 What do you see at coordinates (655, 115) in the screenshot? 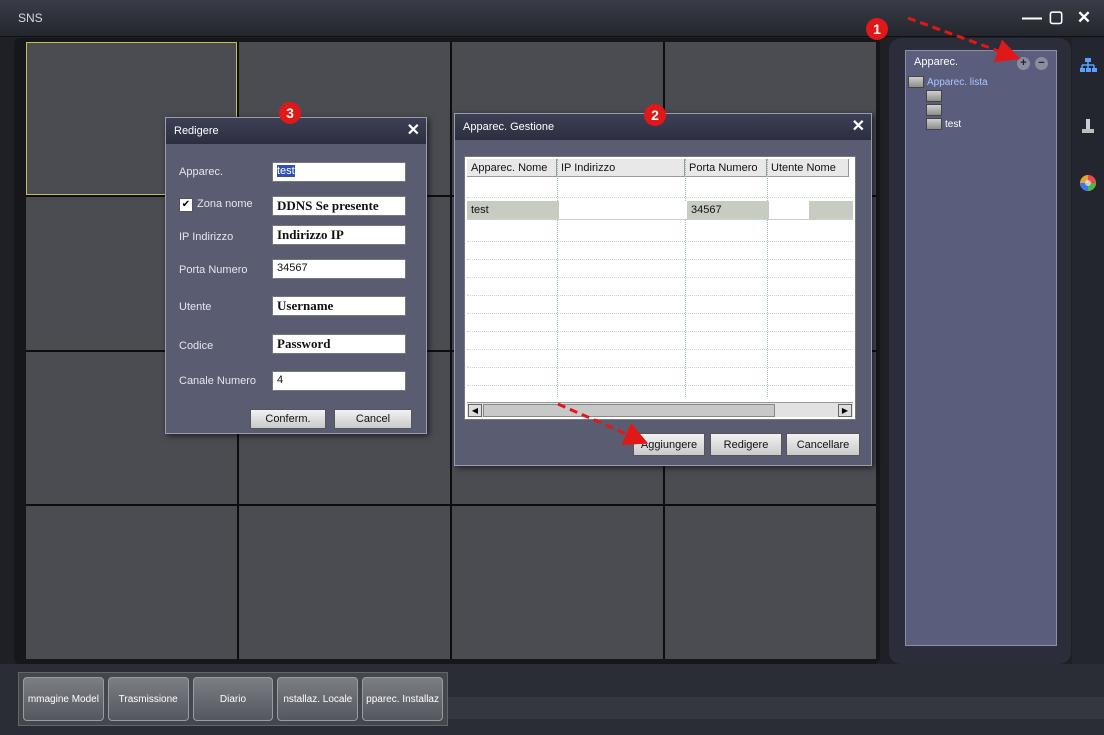
I see `step-marker: 2` at bounding box center [655, 115].